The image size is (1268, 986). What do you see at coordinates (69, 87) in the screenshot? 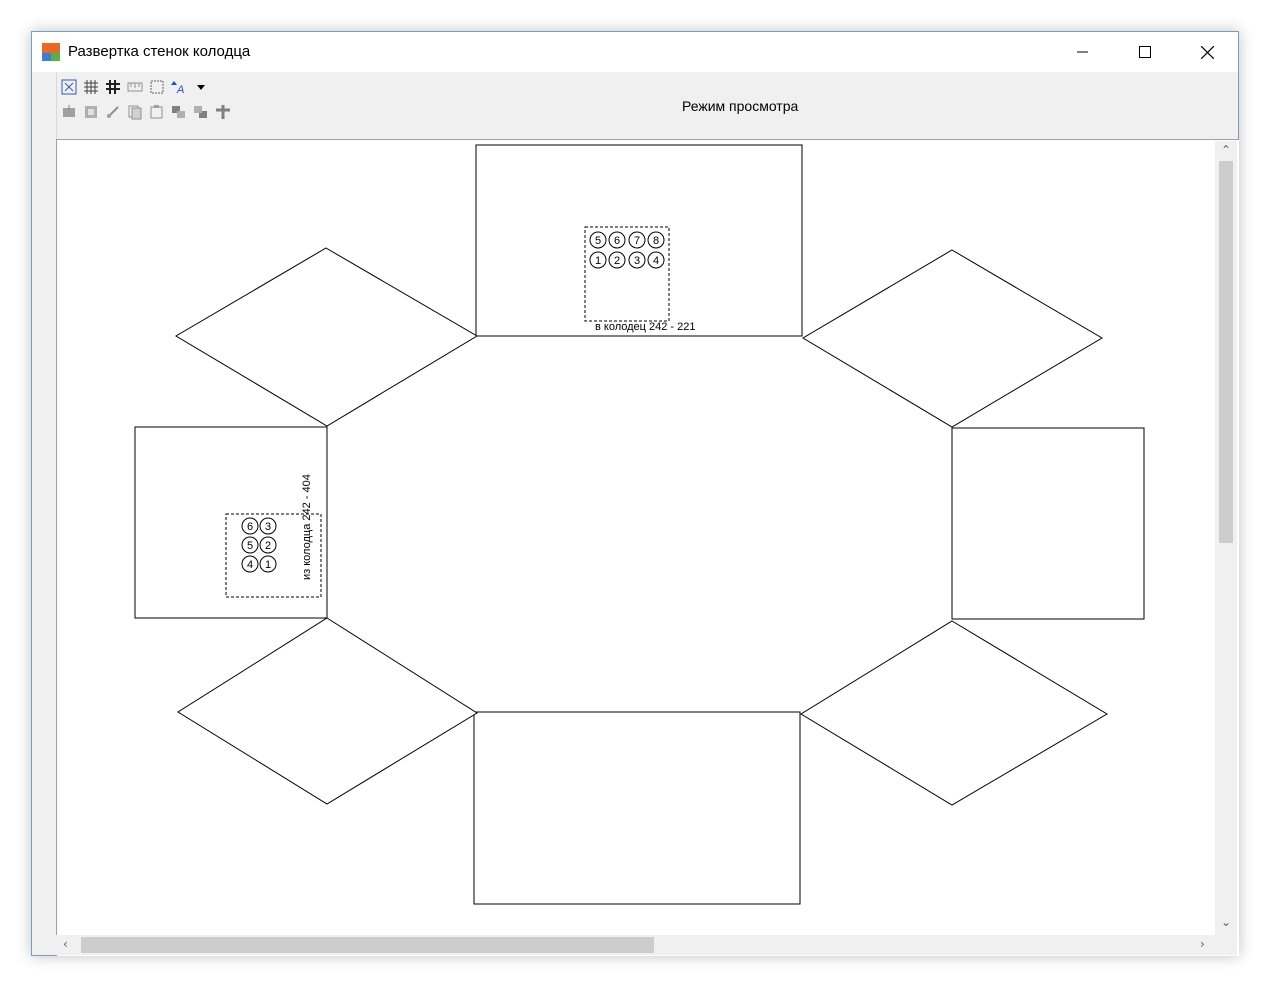
I see `select-icon` at bounding box center [69, 87].